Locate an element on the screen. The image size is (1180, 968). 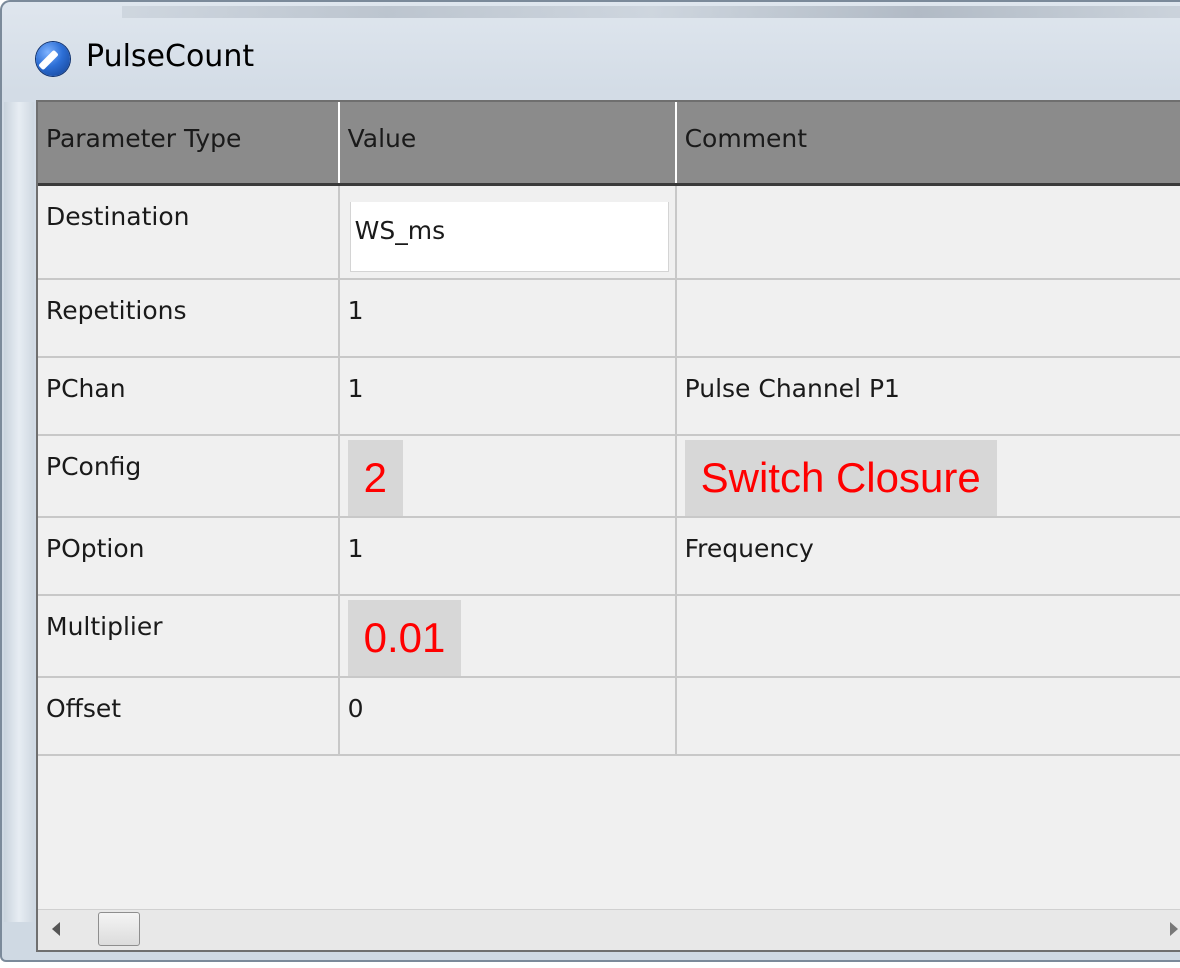
cell-parameter-type: Offset is located at coordinates (189, 716).